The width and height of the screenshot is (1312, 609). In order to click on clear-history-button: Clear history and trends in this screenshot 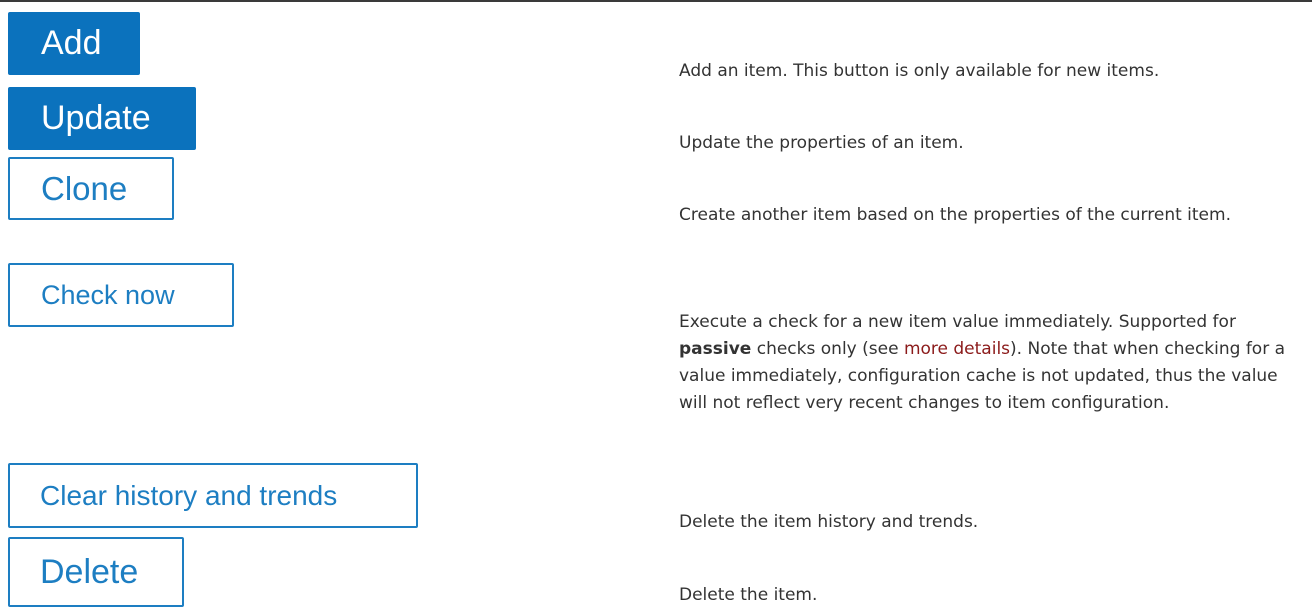, I will do `click(213, 495)`.